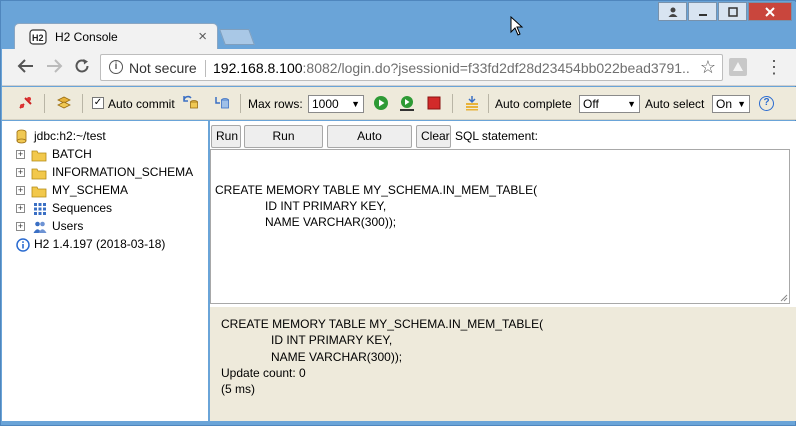 The image size is (796, 426). I want to click on resize-handle-icon, so click(784, 298).